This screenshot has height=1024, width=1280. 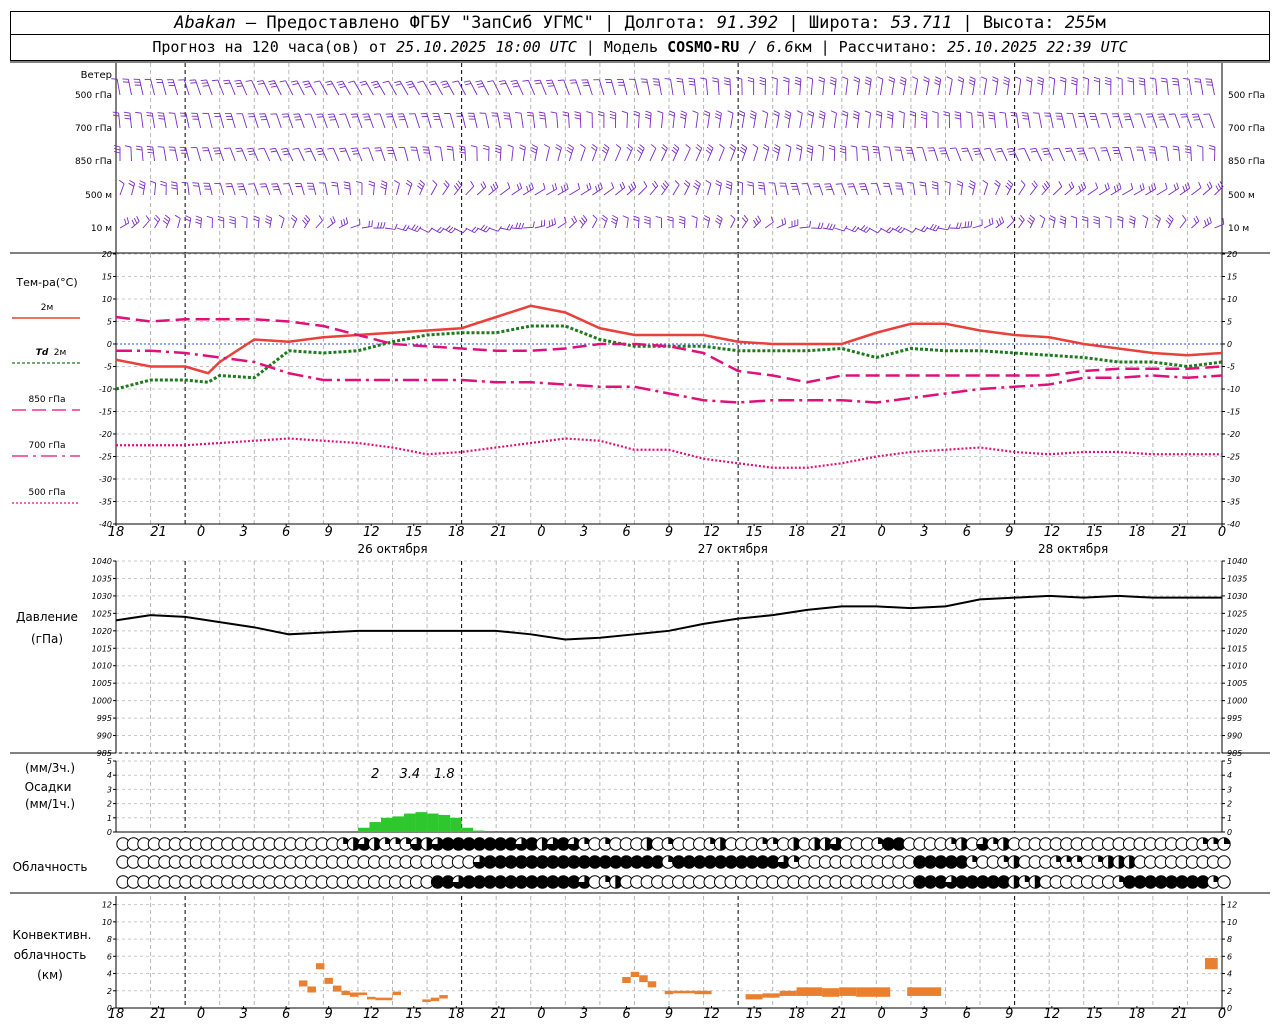 I want to click on hour-label: 9, so click(x=329, y=1014).